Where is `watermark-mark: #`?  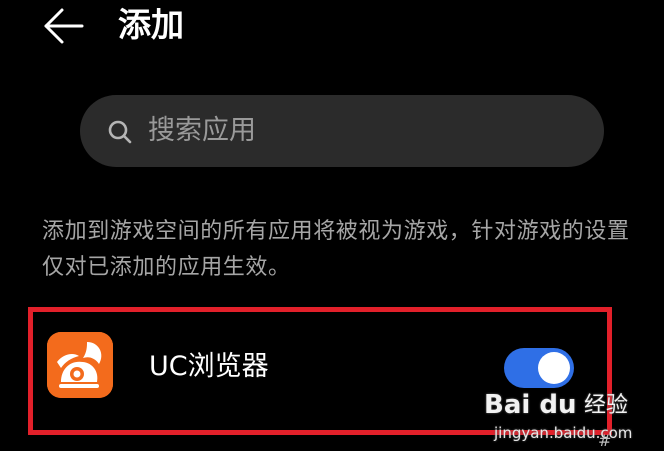 watermark-mark: # is located at coordinates (605, 440).